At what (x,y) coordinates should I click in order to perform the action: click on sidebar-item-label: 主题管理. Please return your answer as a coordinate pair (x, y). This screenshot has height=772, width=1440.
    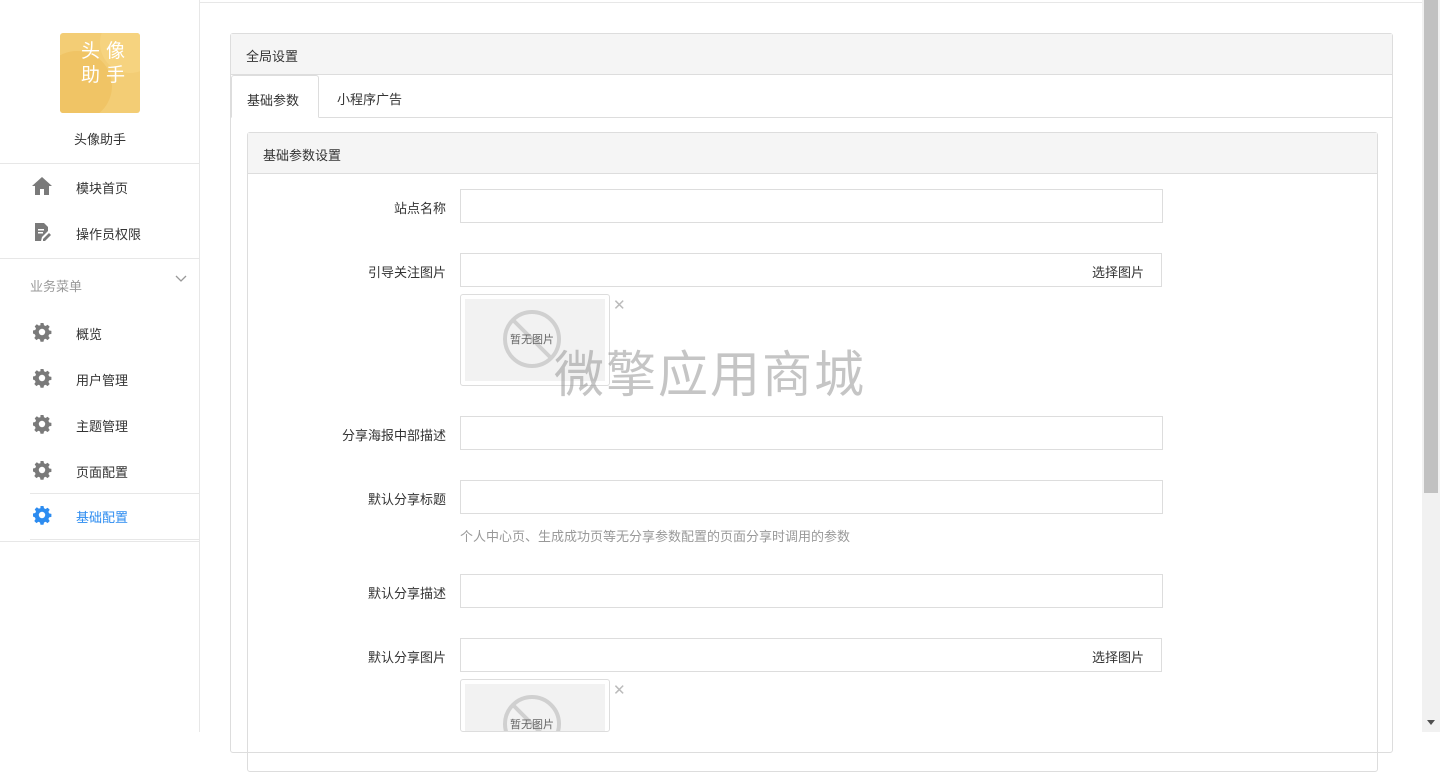
    Looking at the image, I should click on (102, 427).